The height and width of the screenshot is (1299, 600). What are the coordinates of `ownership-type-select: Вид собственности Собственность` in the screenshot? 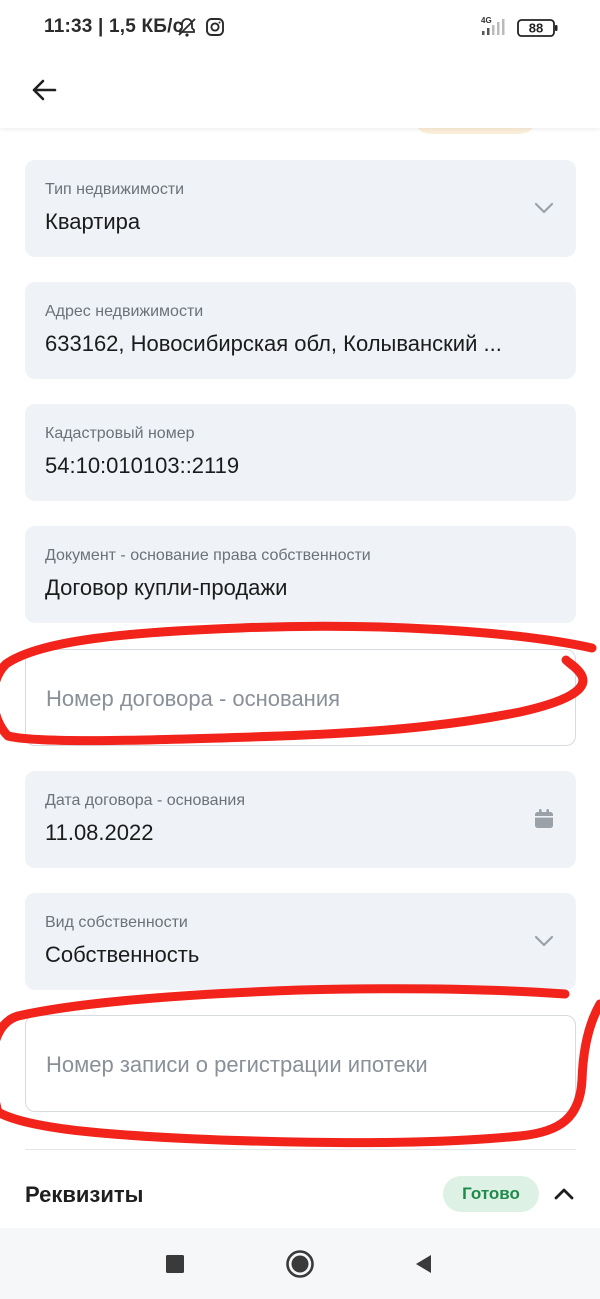 It's located at (300, 941).